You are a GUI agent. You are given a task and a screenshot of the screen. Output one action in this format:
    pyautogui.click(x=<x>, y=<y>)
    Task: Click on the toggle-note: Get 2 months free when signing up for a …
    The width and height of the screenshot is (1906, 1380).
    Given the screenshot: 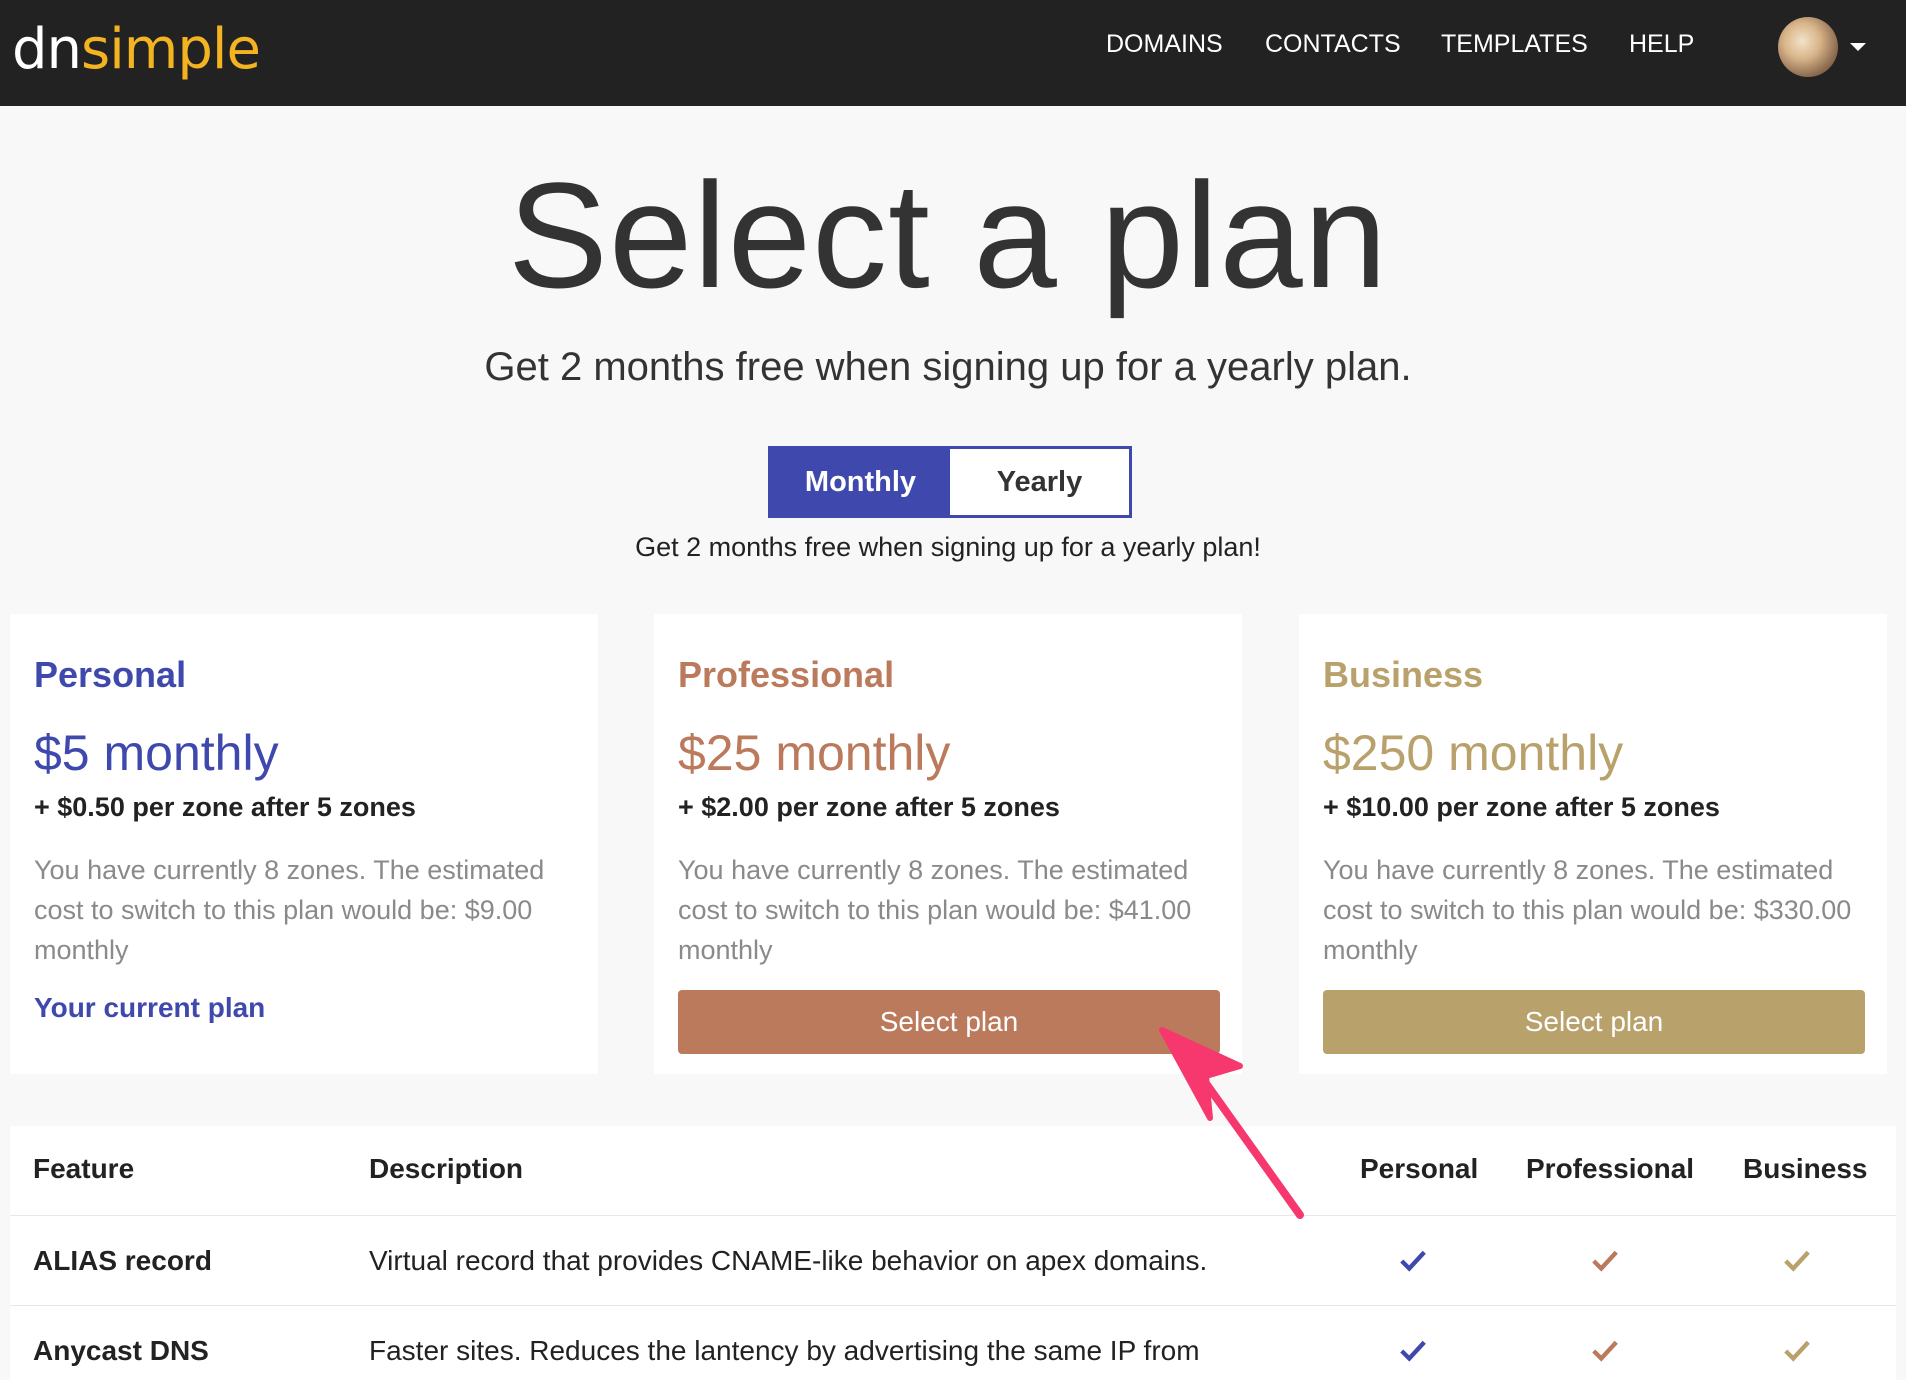 What is the action you would take?
    pyautogui.click(x=948, y=547)
    